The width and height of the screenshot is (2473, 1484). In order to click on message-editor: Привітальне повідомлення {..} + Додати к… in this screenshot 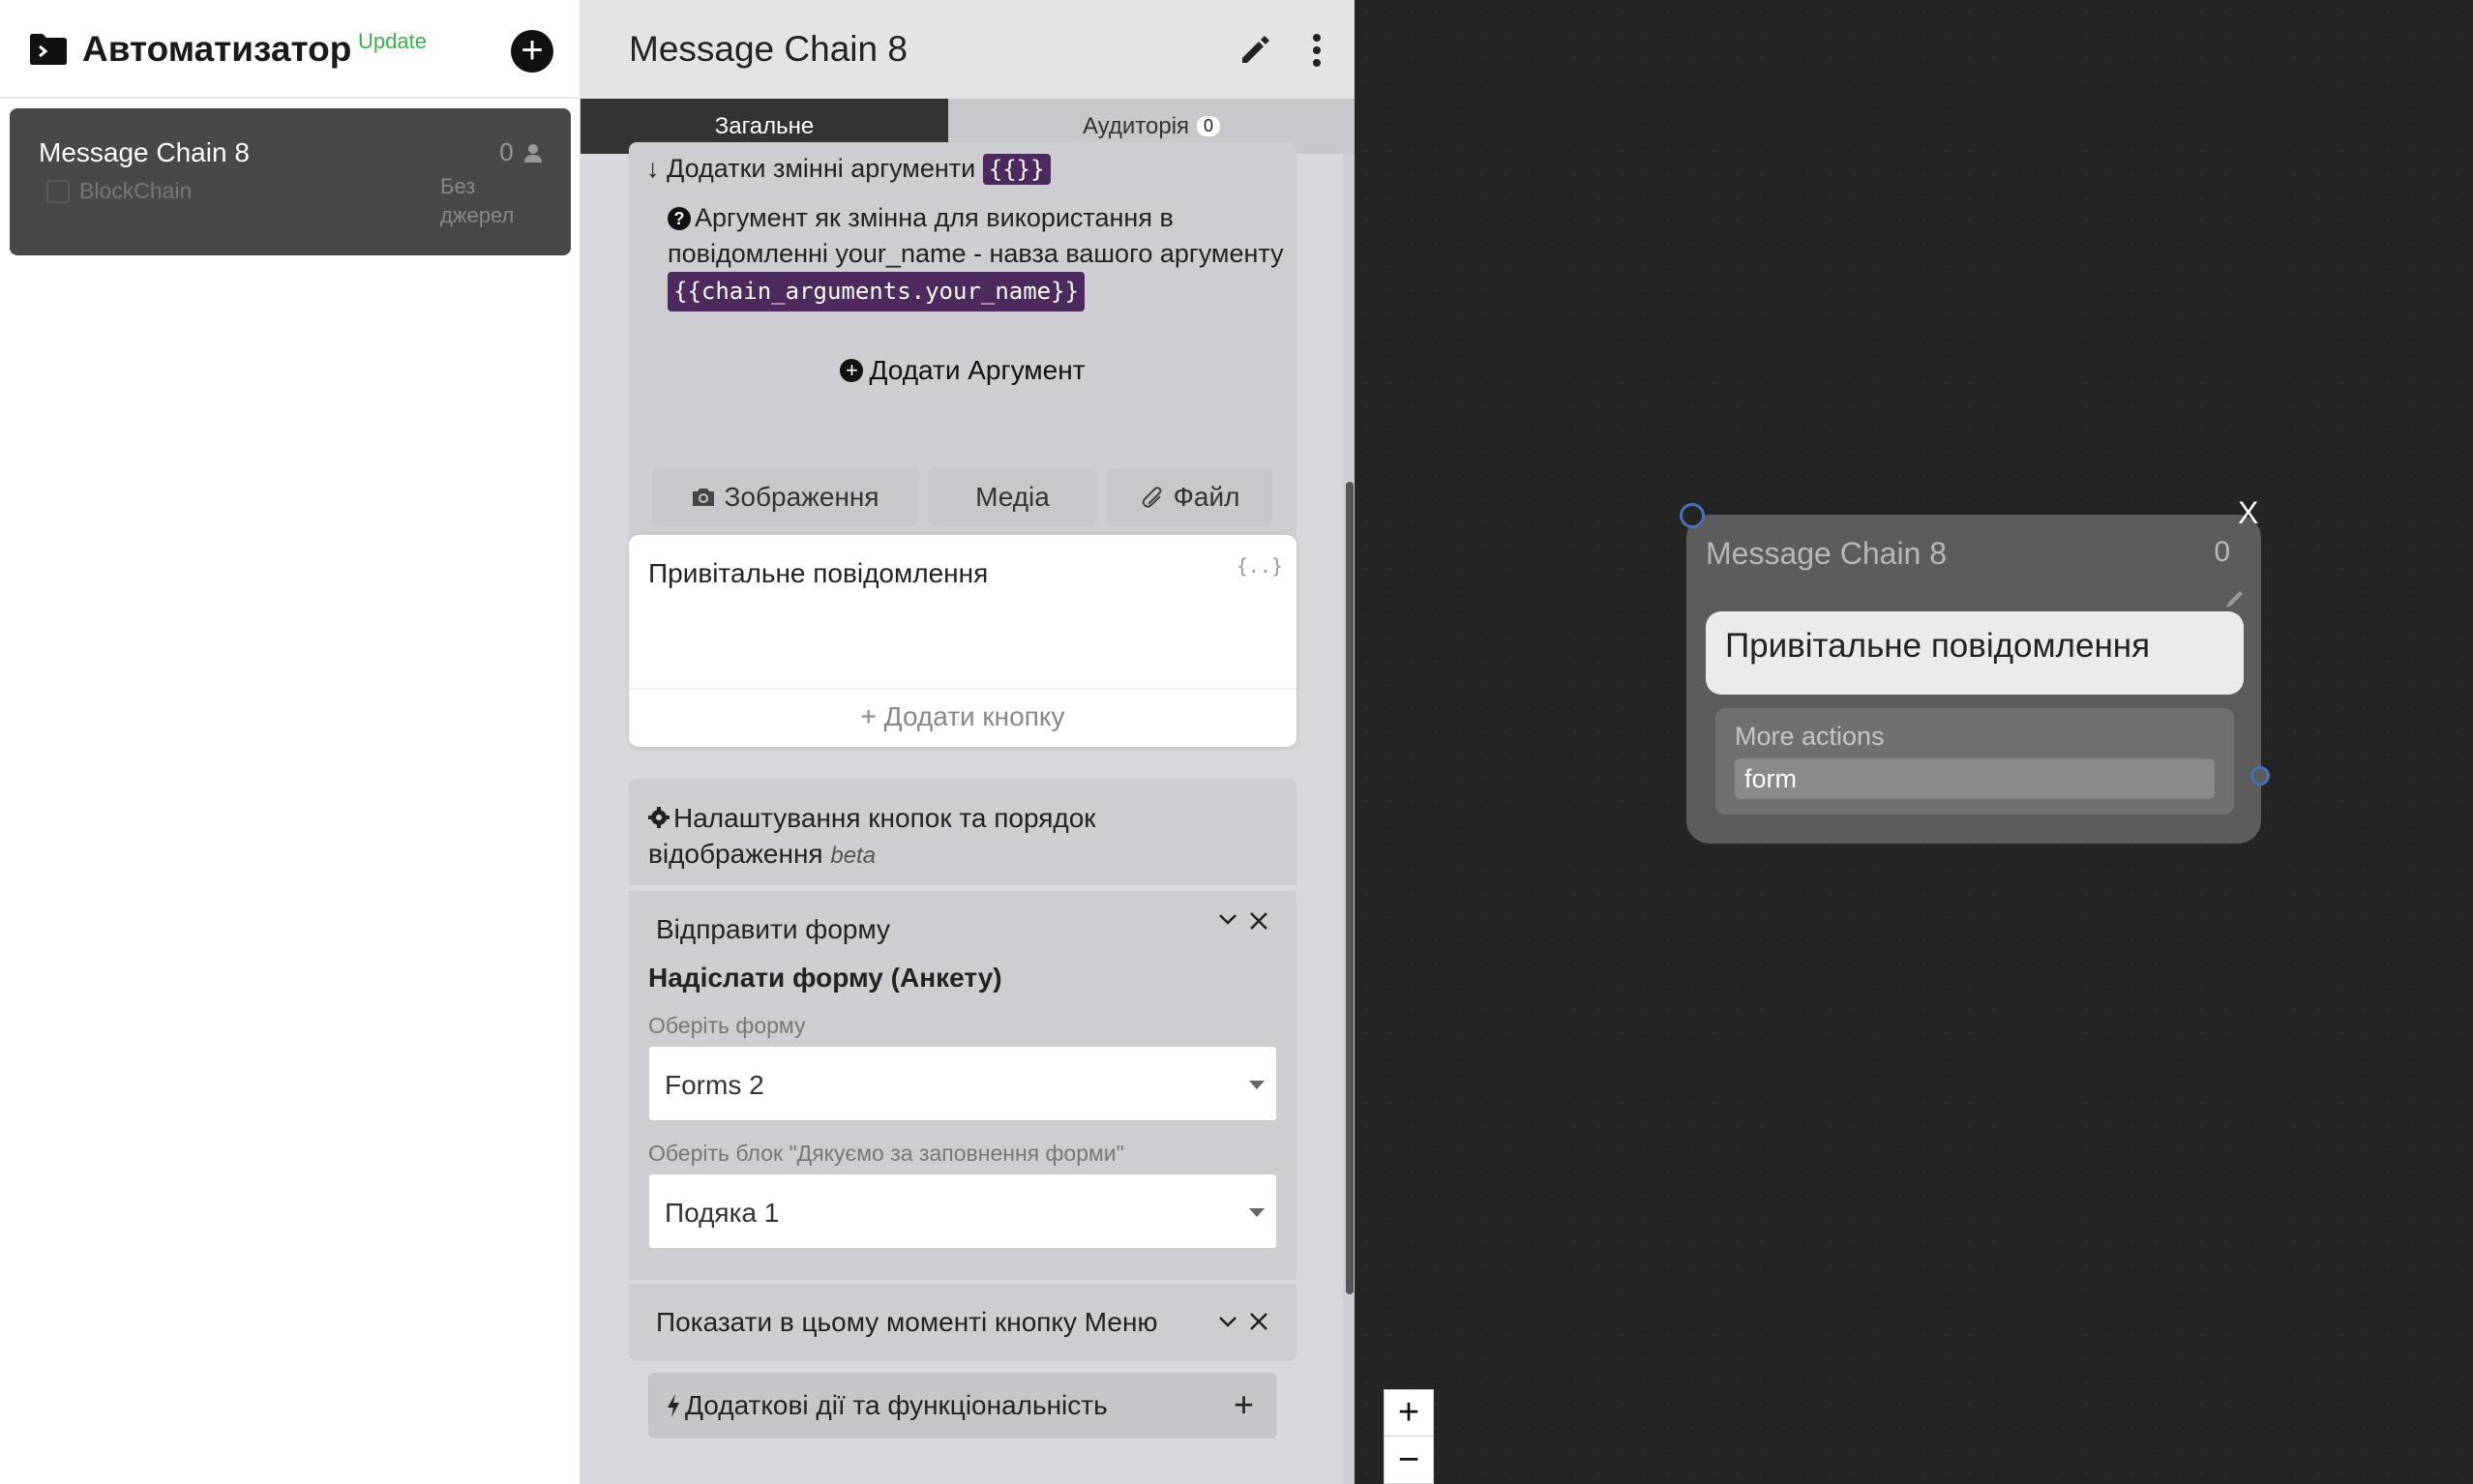, I will do `click(963, 641)`.